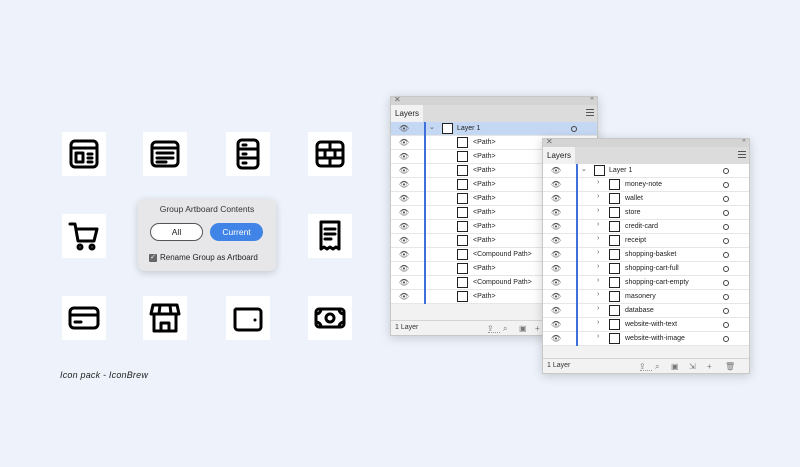  I want to click on path-name: wallet, so click(634, 198).